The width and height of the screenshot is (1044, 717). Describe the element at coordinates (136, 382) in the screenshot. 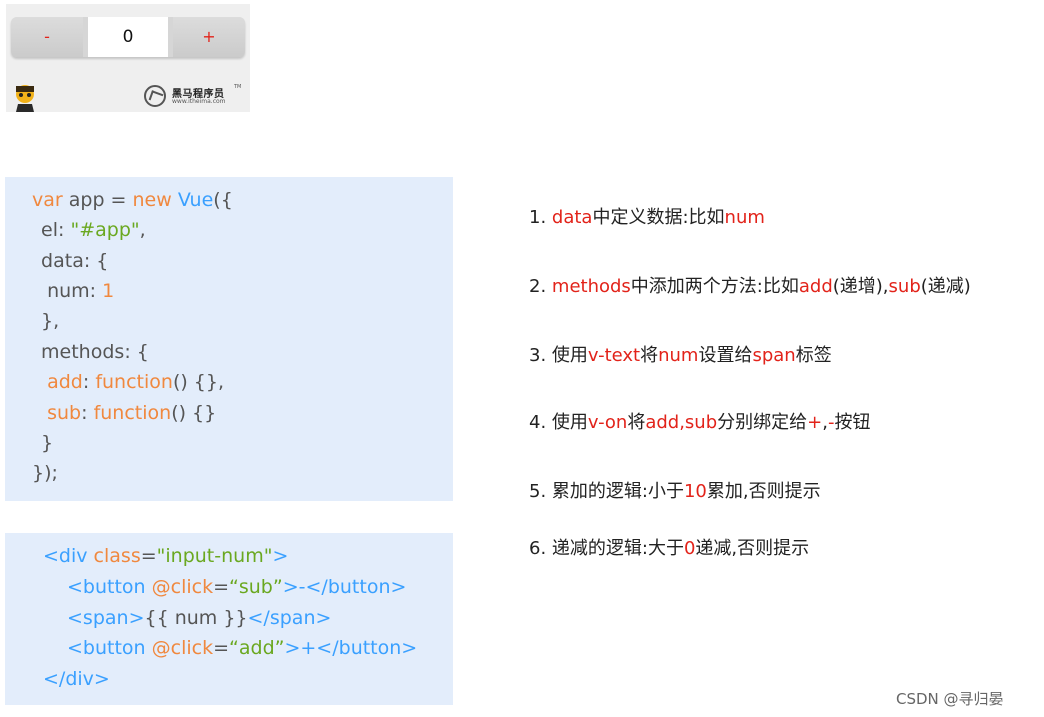

I see `code-line: add: function() {},` at that location.